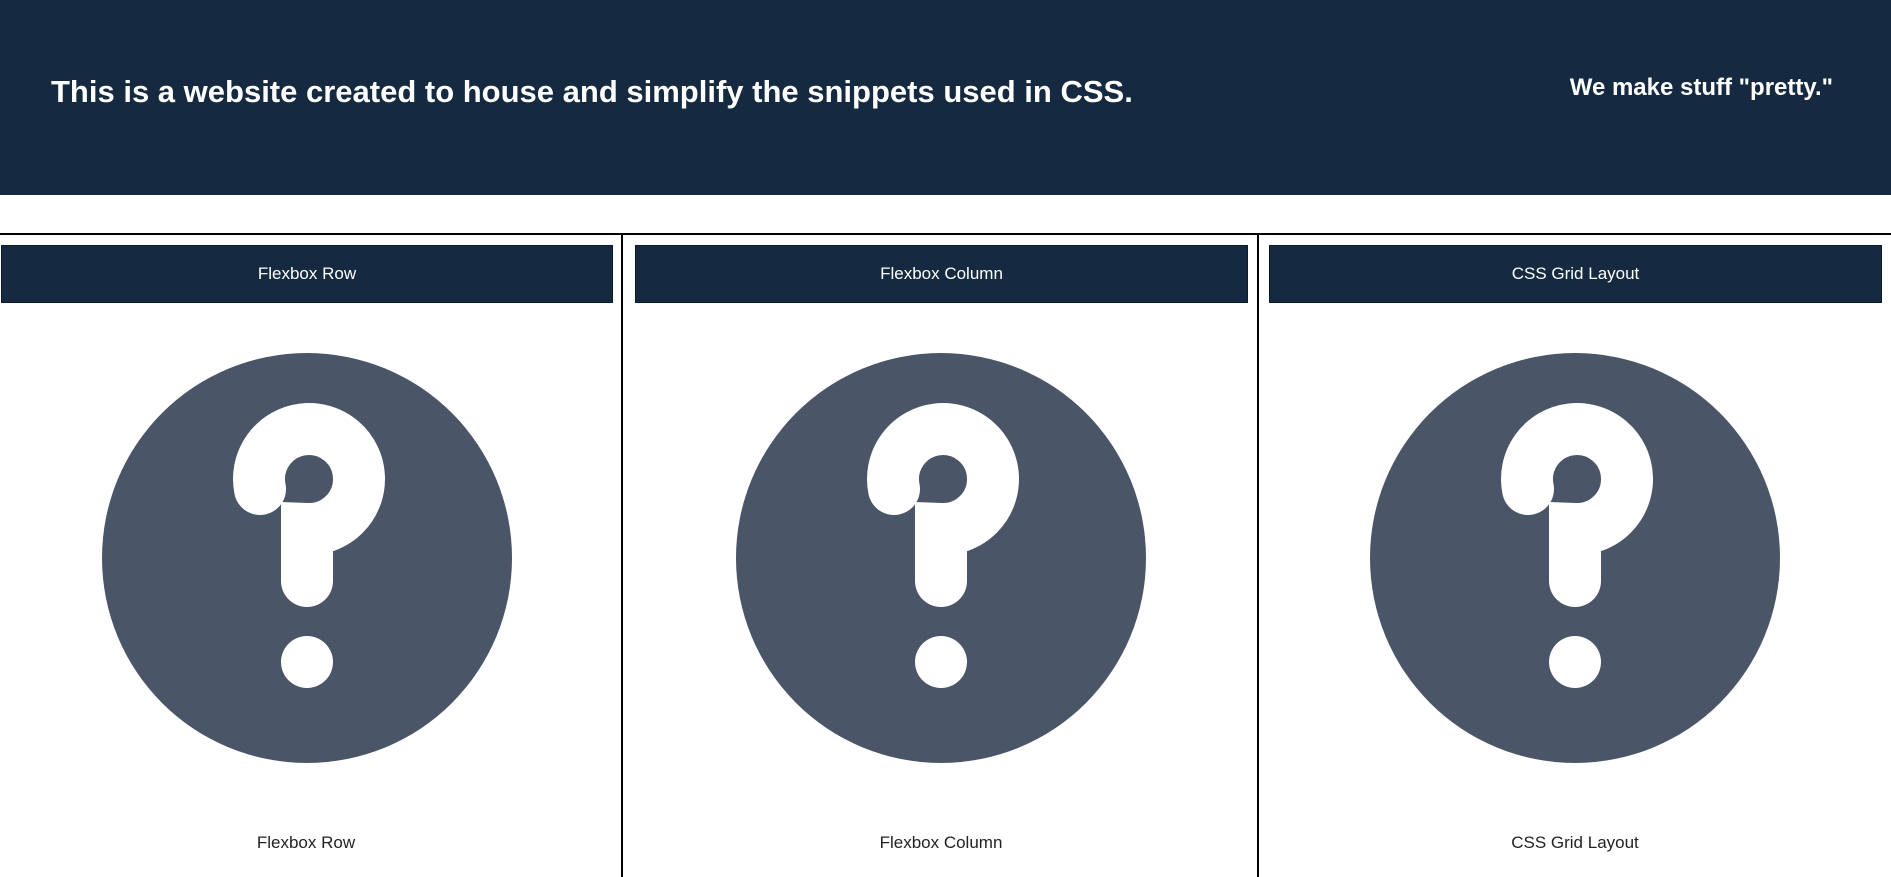 This screenshot has width=1891, height=877. What do you see at coordinates (307, 274) in the screenshot?
I see `flexbox-row-button: Flexbox Row` at bounding box center [307, 274].